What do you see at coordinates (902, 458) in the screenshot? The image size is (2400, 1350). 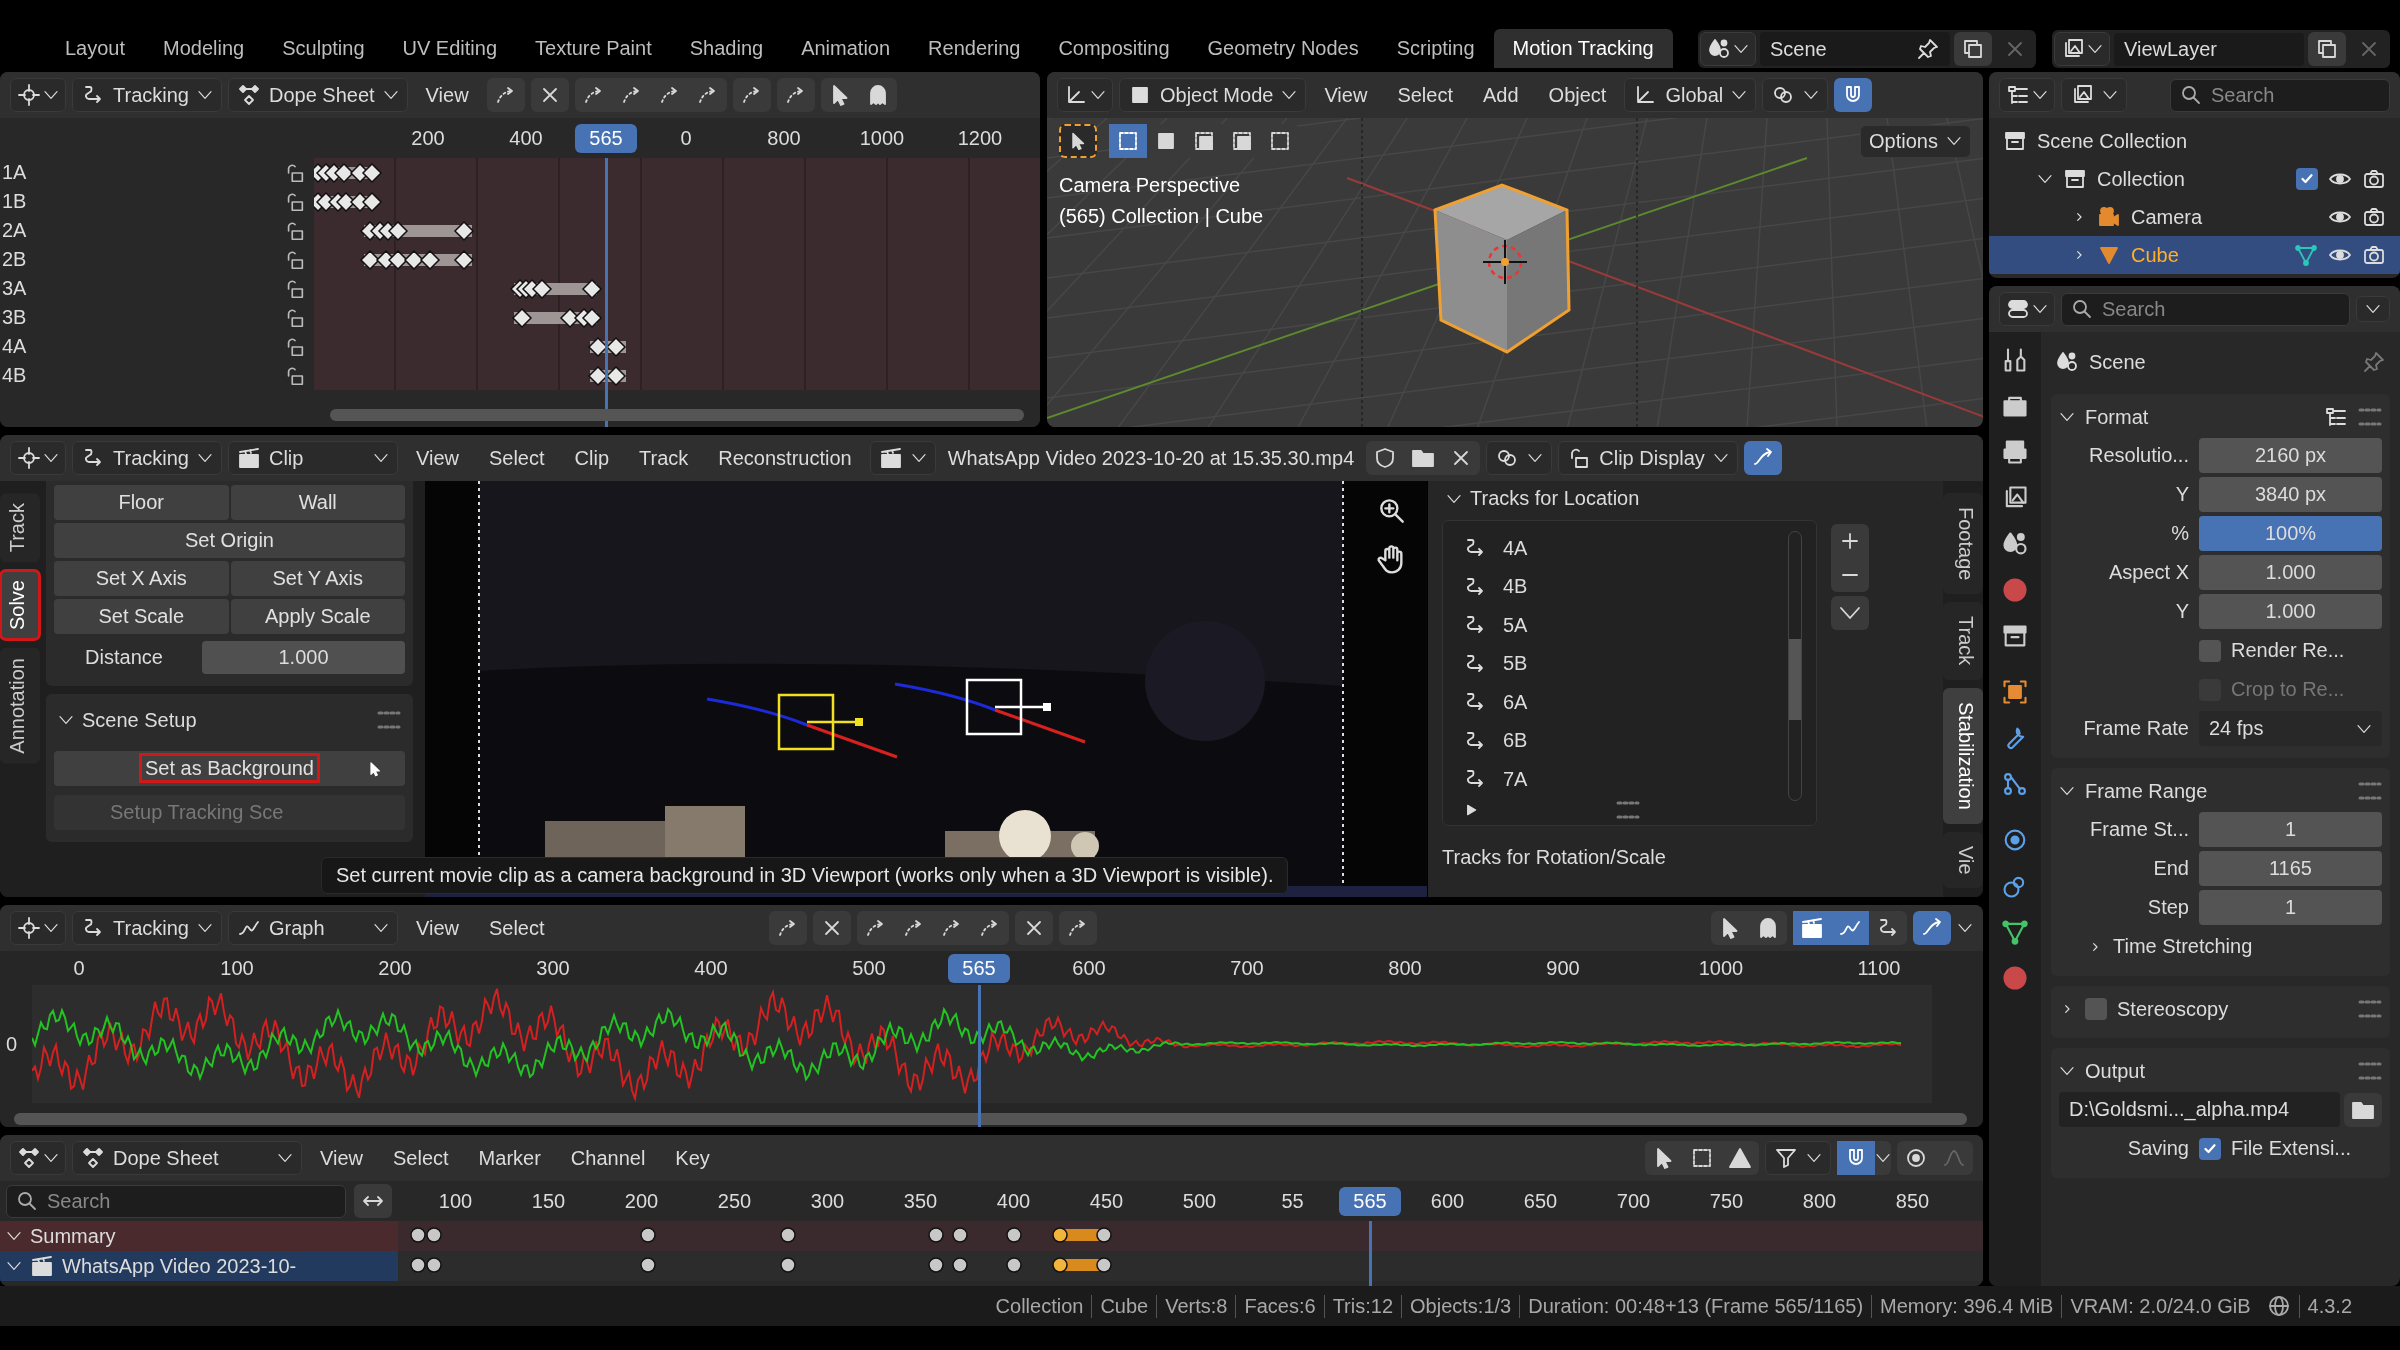 I see `clip-browse-dropdown` at bounding box center [902, 458].